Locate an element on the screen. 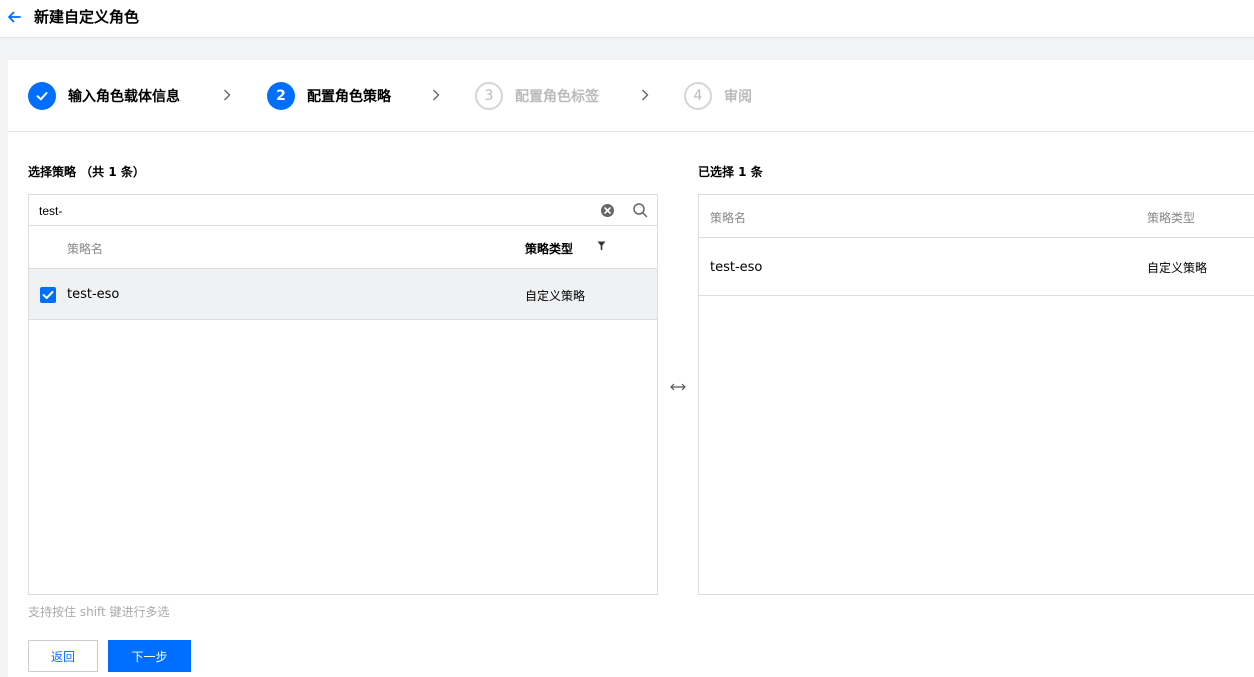  row-checkbox is located at coordinates (48, 295).